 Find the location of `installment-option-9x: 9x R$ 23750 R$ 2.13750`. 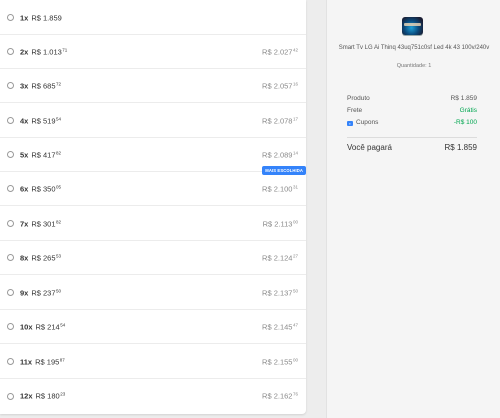

installment-option-9x: 9x R$ 23750 R$ 2.13750 is located at coordinates (153, 293).